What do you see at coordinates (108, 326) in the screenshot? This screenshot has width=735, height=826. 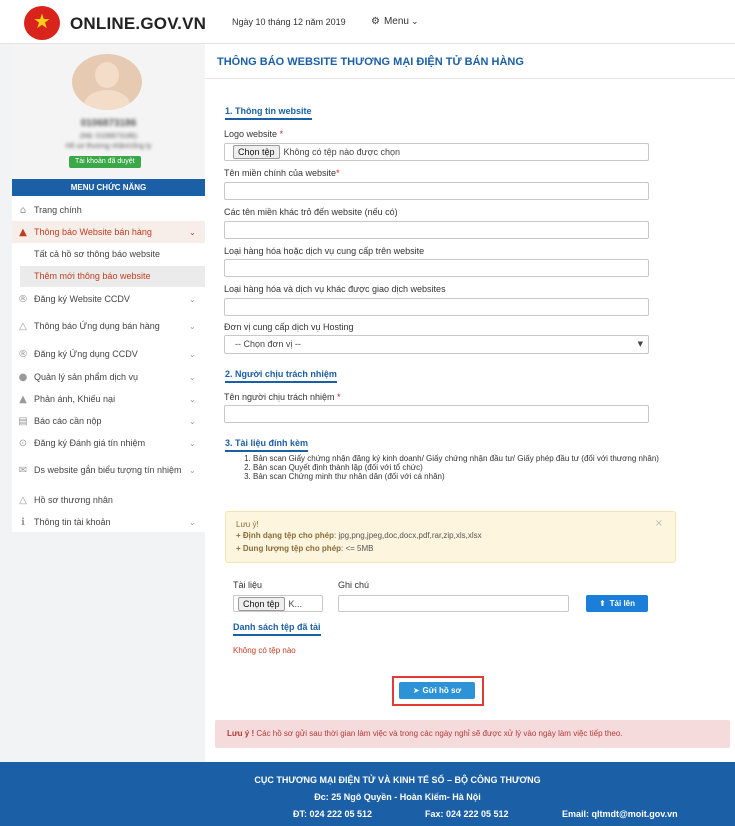 I see `sidebar-item-app-notice: △ Thông báo Ứng dụng bán hàng ⌄` at bounding box center [108, 326].